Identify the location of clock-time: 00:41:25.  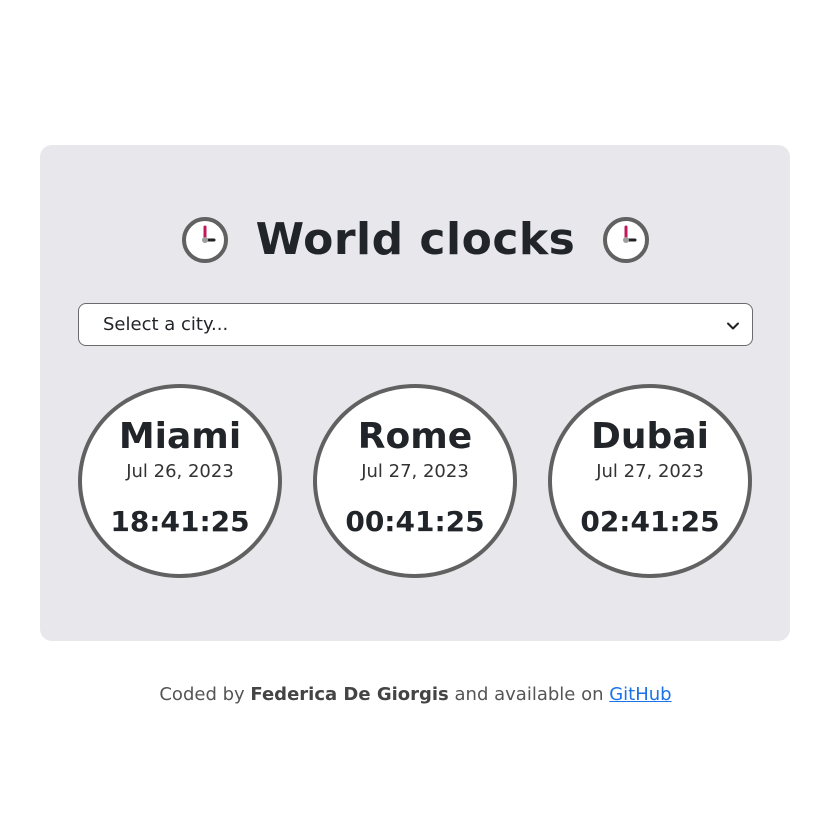
(415, 521).